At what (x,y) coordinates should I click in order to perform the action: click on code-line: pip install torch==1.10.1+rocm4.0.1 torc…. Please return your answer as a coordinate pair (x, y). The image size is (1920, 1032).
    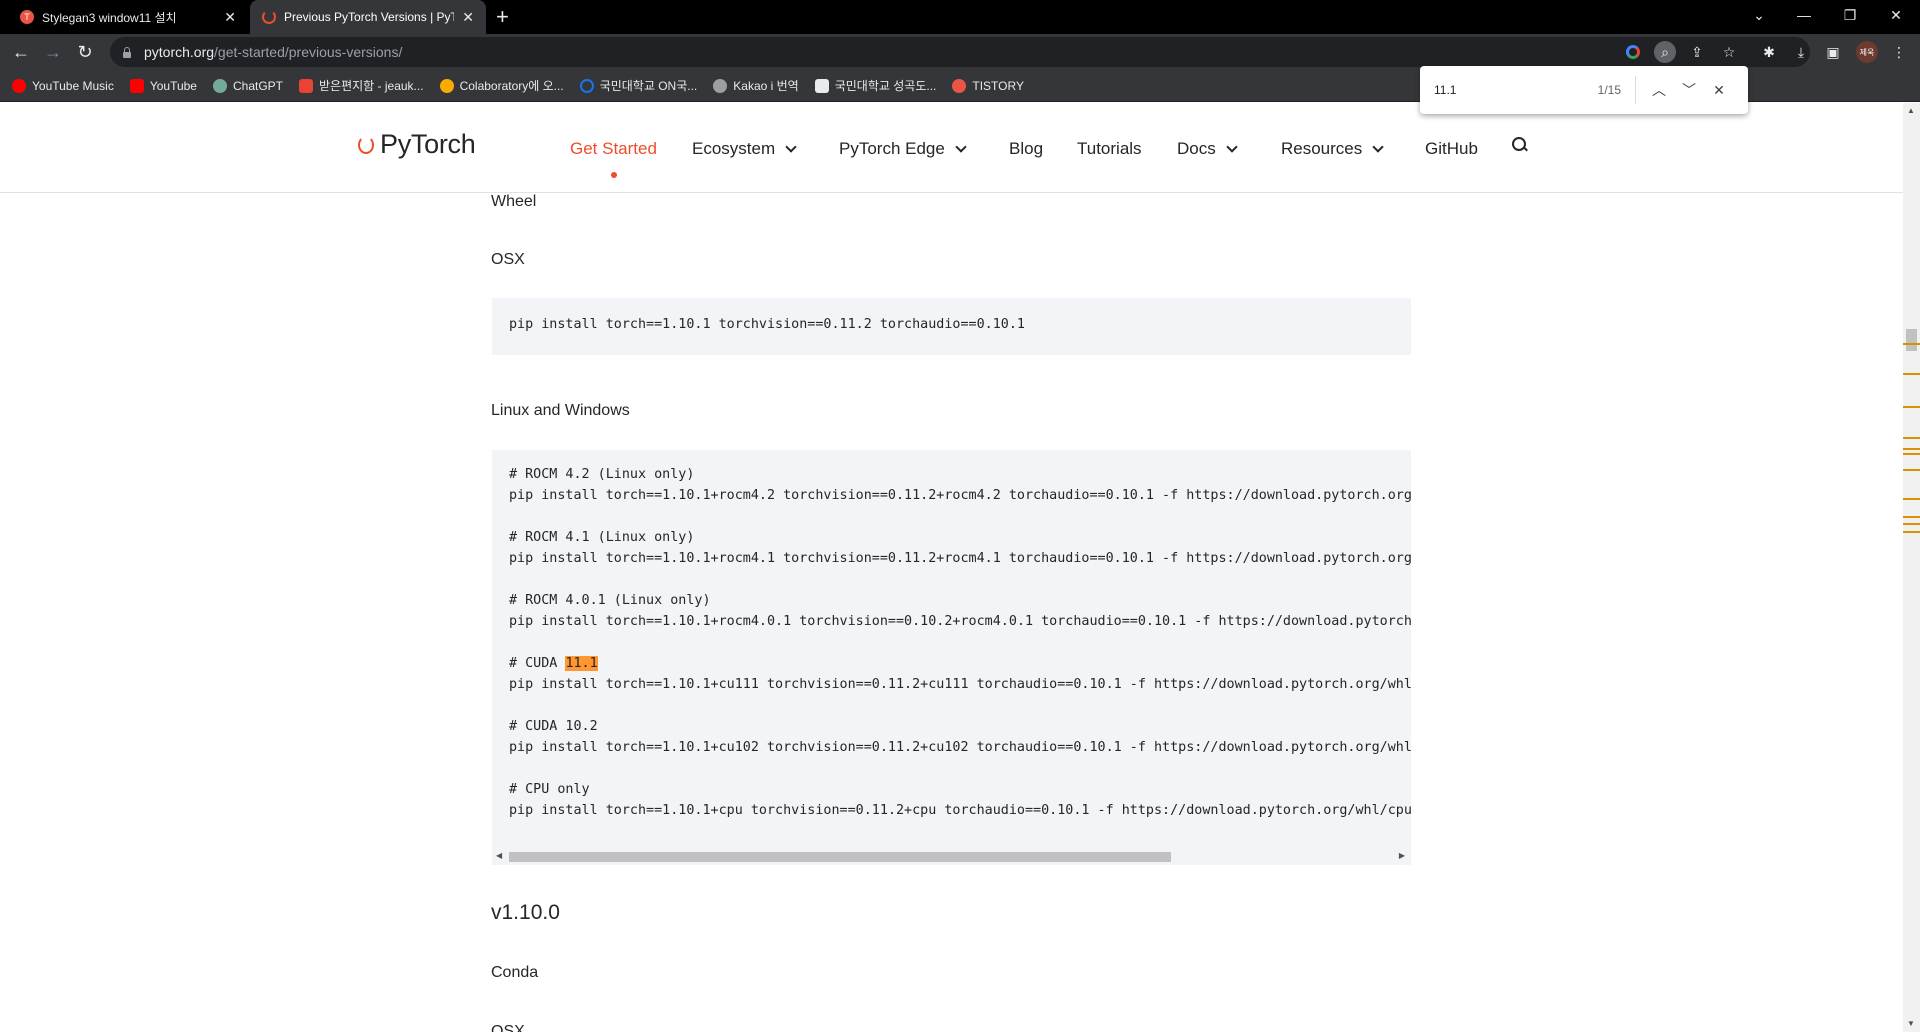
    Looking at the image, I should click on (960, 621).